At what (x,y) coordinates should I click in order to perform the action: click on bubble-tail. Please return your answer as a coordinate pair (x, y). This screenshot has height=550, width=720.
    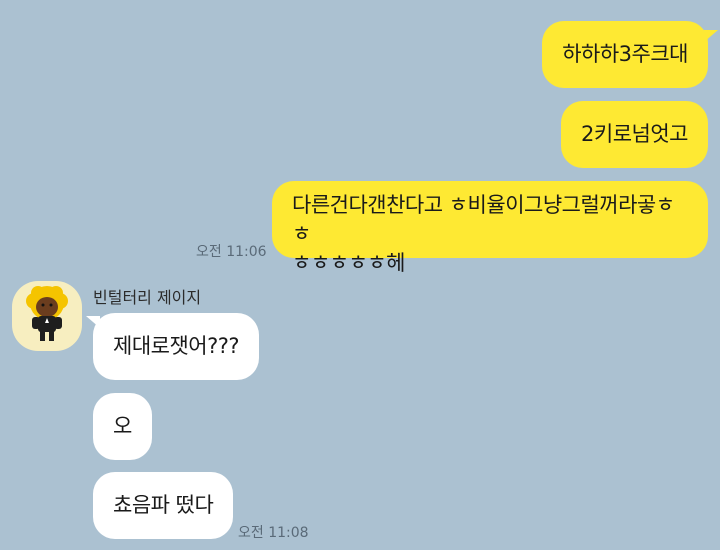
    Looking at the image, I should click on (711, 36).